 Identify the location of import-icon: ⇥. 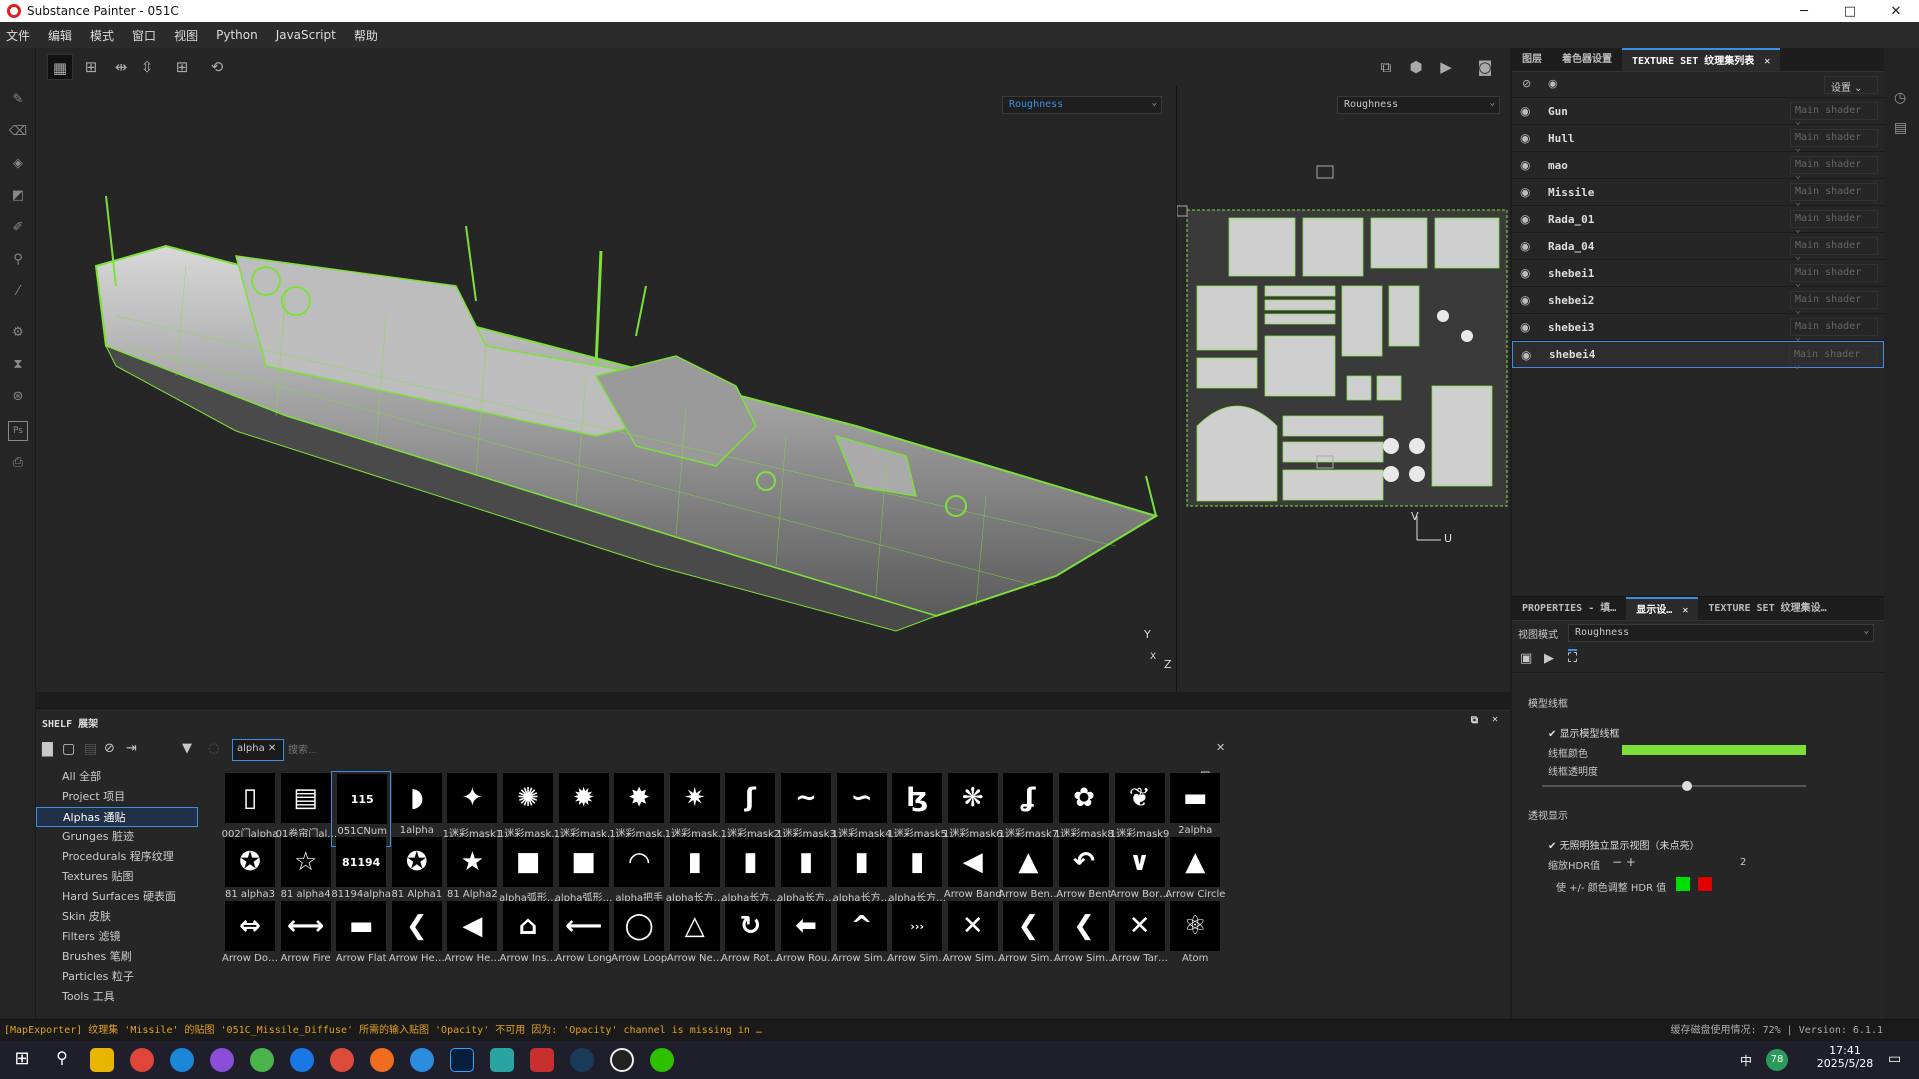
(131, 748).